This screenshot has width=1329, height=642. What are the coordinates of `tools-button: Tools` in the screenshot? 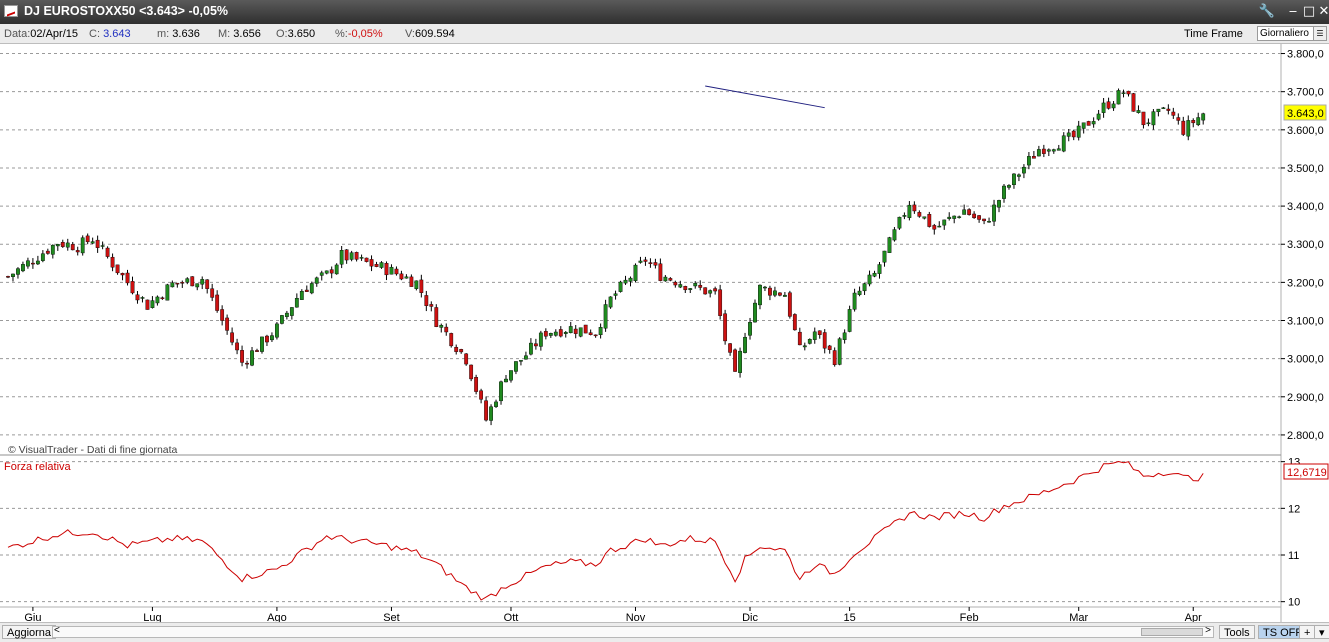 It's located at (1237, 632).